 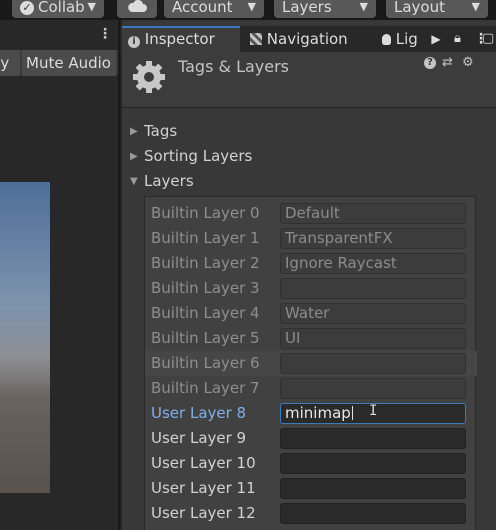 I want to click on layer-label: User Layer 11, so click(x=203, y=488).